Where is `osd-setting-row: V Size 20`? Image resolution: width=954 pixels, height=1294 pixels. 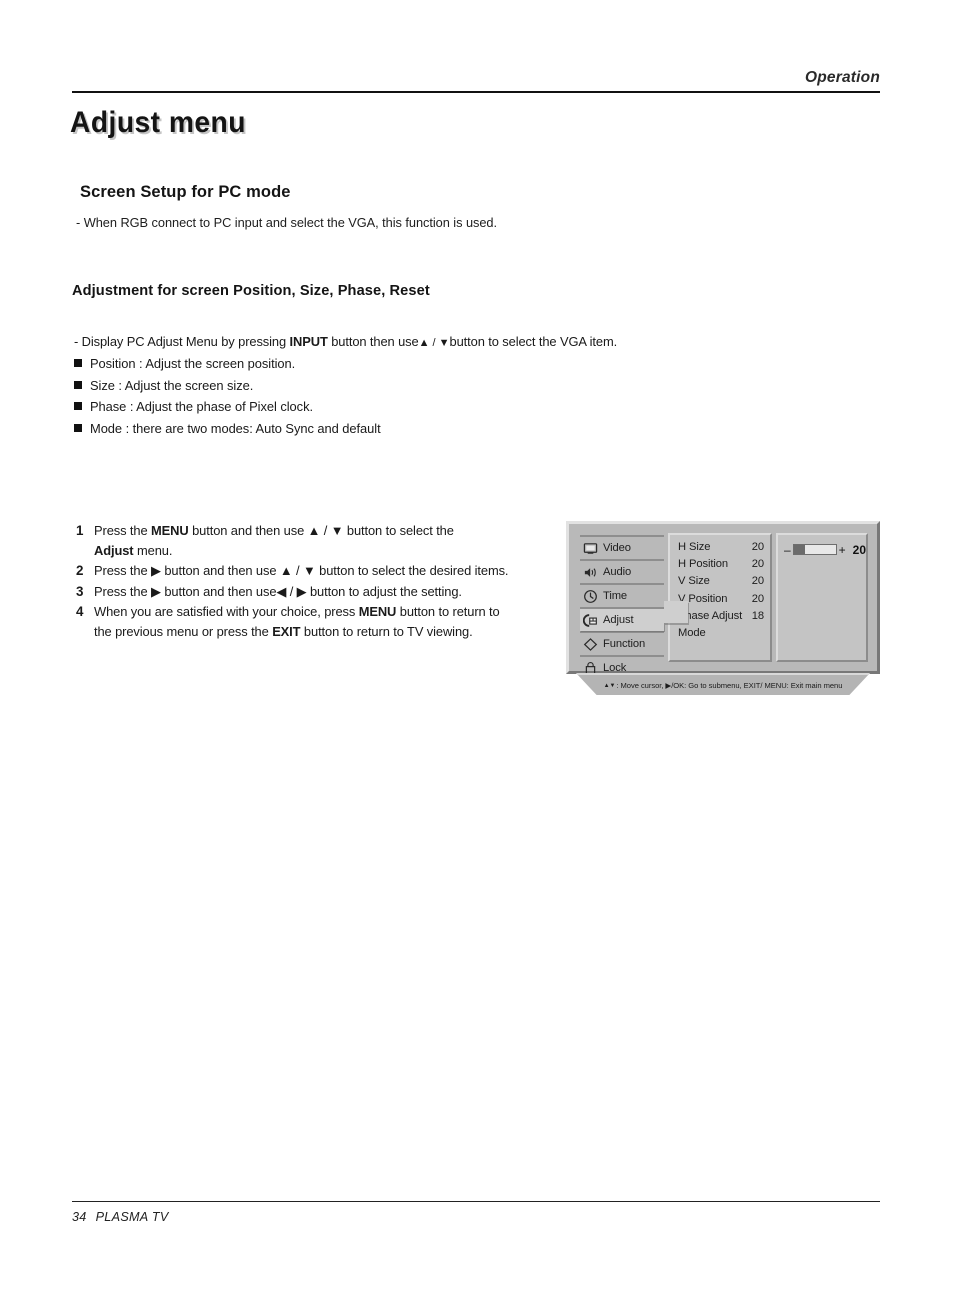
osd-setting-row: V Size 20 is located at coordinates (721, 583).